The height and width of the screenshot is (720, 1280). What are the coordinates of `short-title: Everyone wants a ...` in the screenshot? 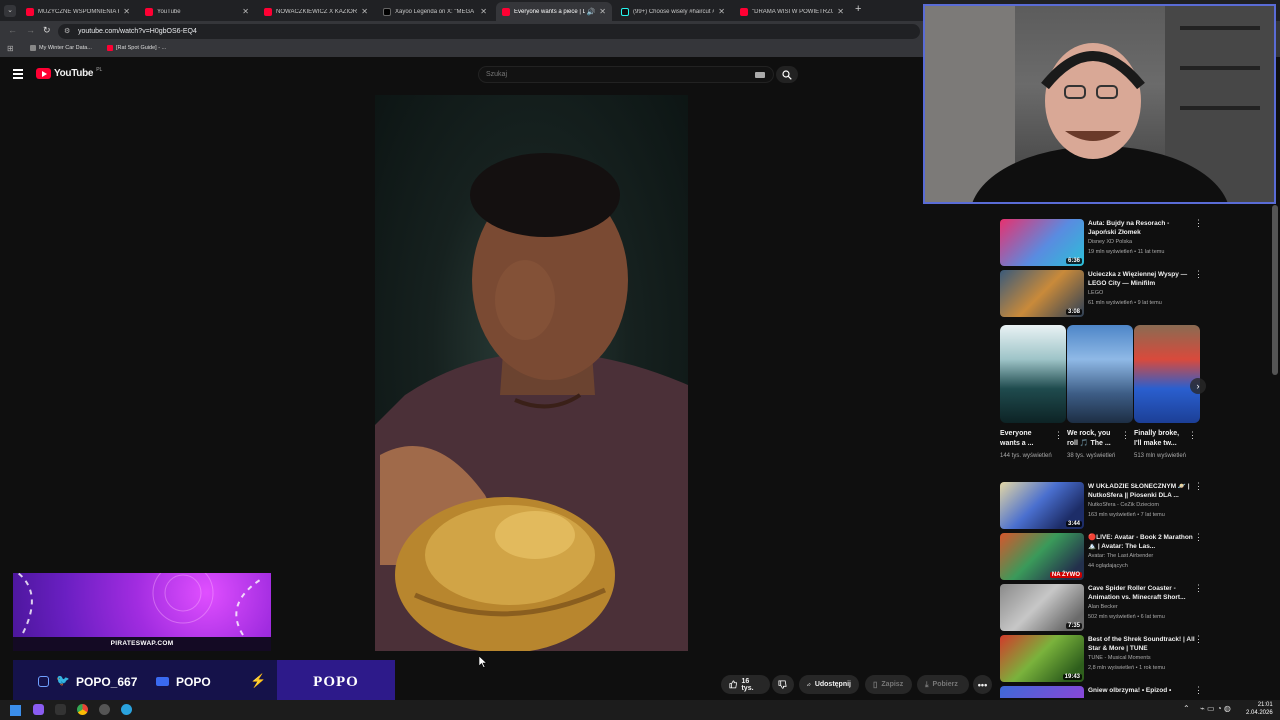 It's located at (1026, 439).